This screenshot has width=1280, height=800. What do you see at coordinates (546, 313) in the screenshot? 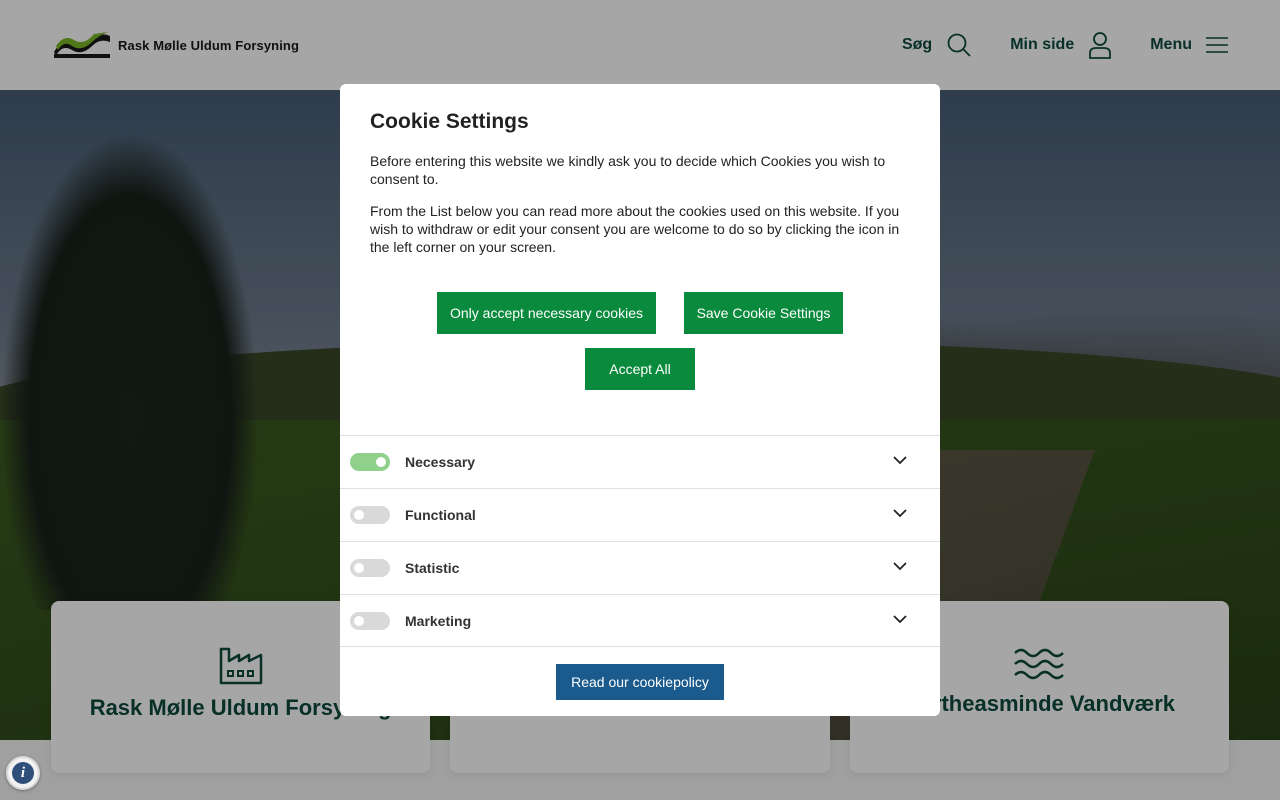
I see `accept-necessary-button: Only accept necessary cookies` at bounding box center [546, 313].